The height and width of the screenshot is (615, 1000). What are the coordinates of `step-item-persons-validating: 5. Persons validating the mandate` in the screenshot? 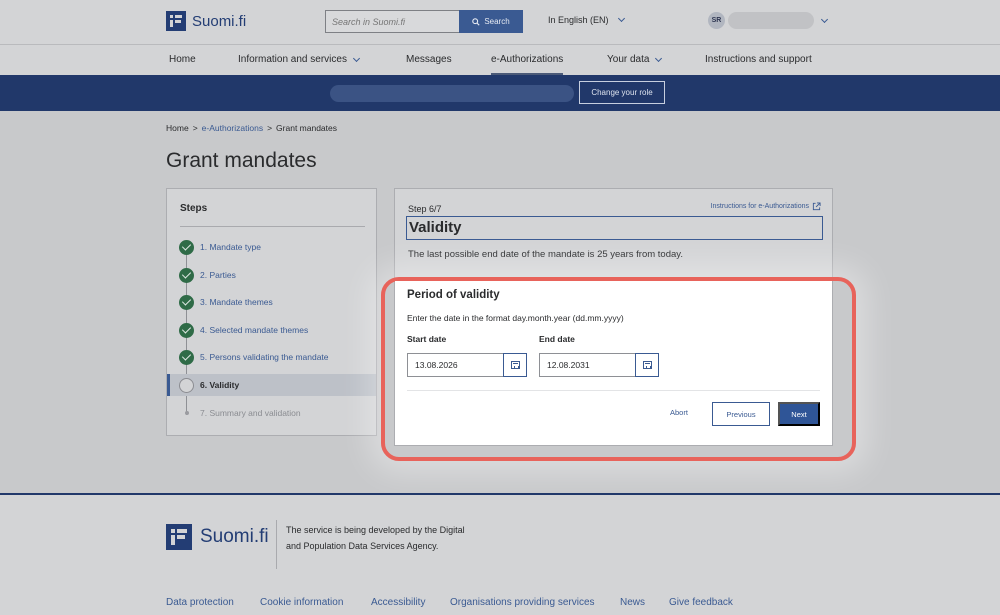 It's located at (271, 357).